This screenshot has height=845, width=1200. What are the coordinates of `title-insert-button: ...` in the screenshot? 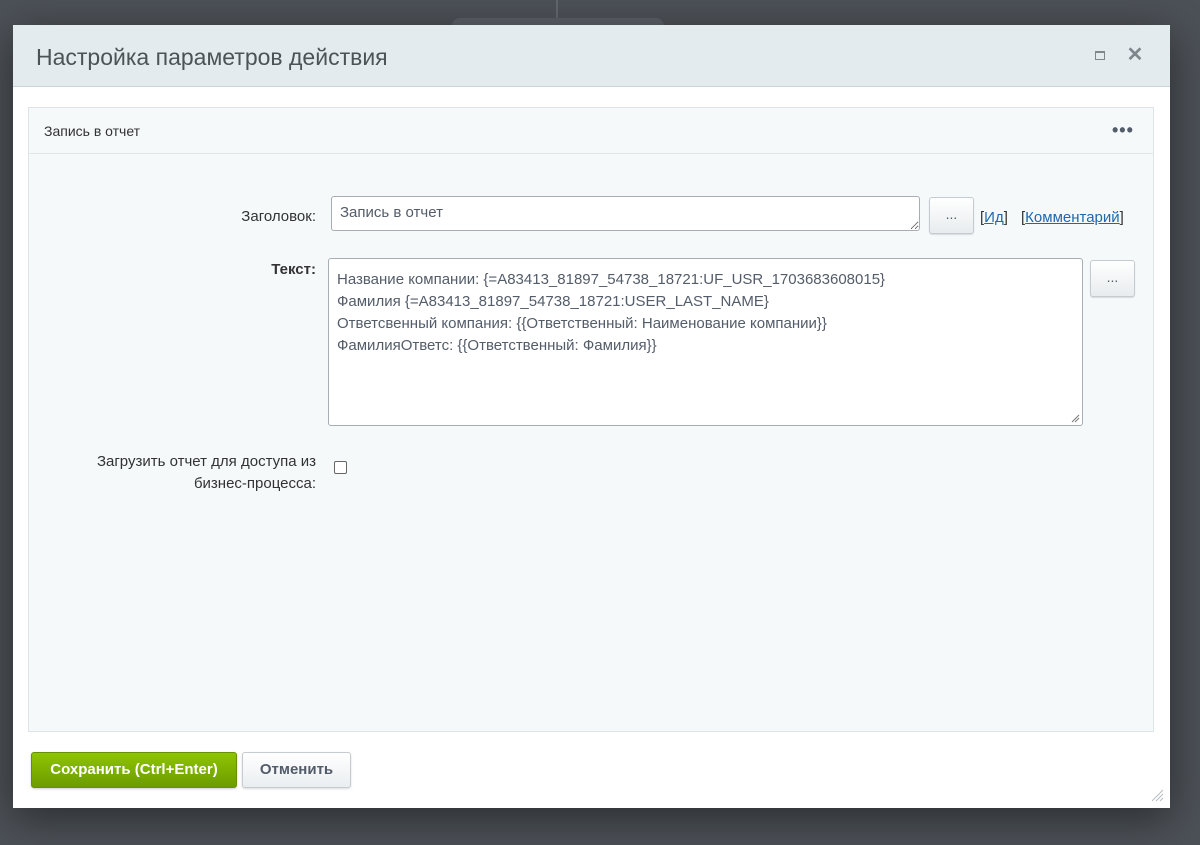 It's located at (951, 215).